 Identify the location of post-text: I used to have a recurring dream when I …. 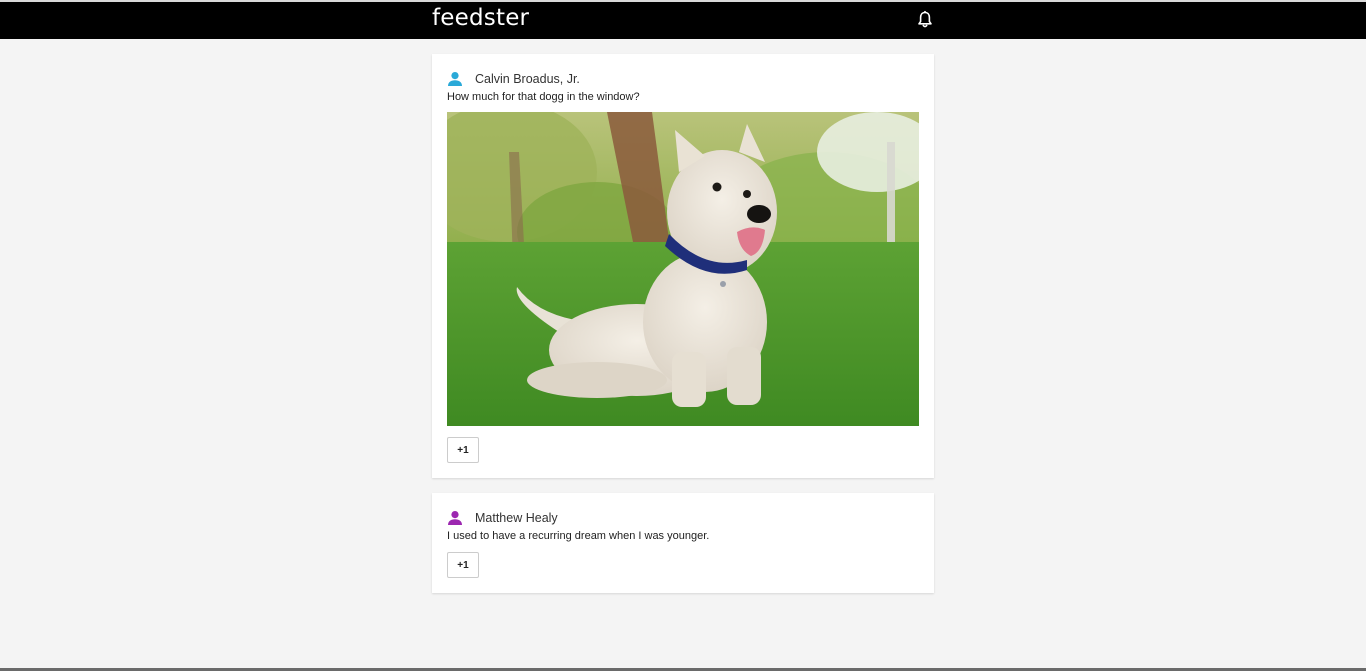
(578, 536).